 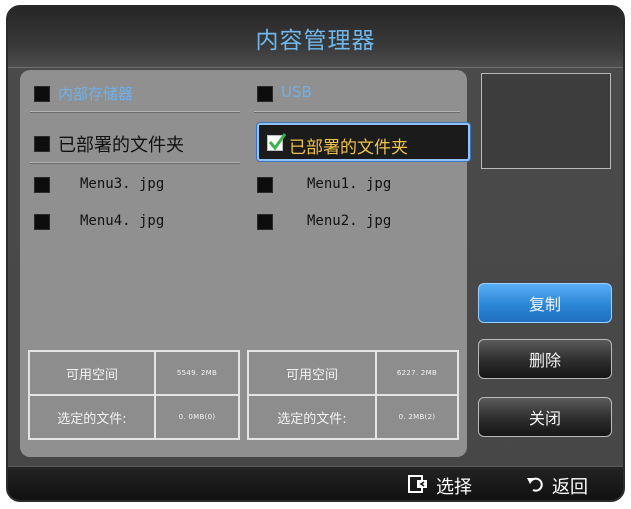 I want to click on select-hint: 选择, so click(x=440, y=486).